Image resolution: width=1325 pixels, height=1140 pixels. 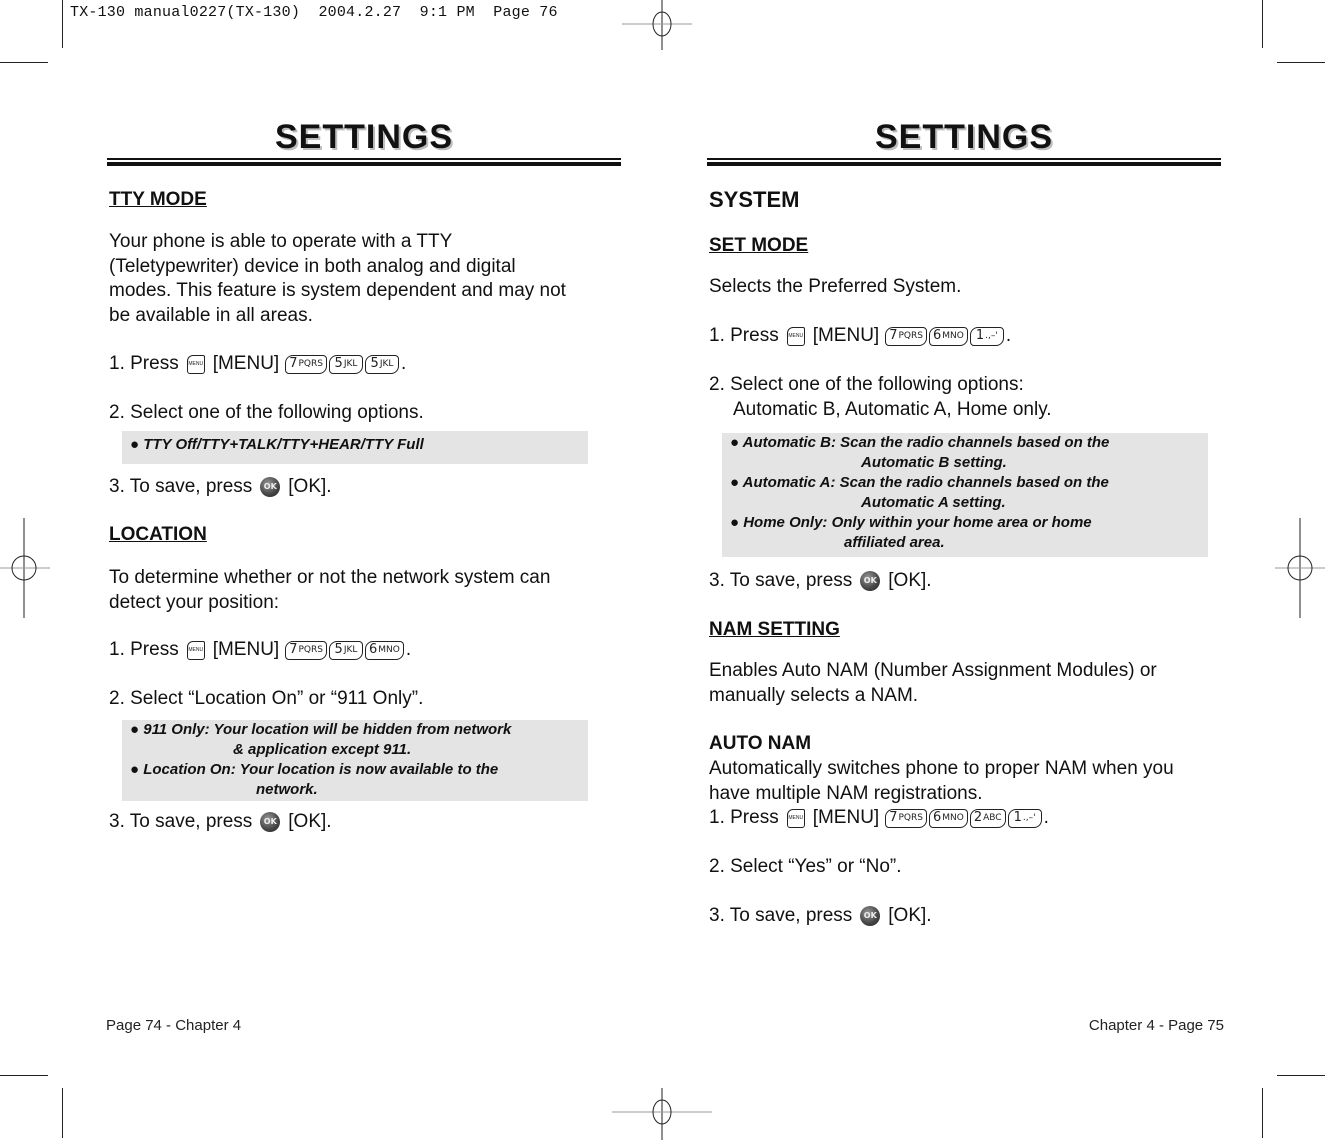 I want to click on section-heading-tty-mode: TTY MODE, so click(x=158, y=199).